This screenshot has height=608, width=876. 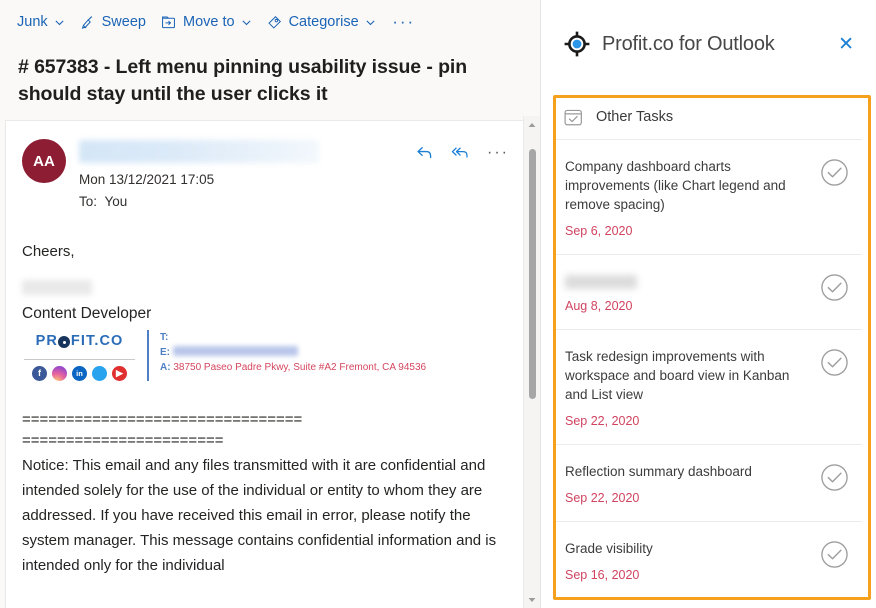 I want to click on to-label: To:, so click(x=88, y=201).